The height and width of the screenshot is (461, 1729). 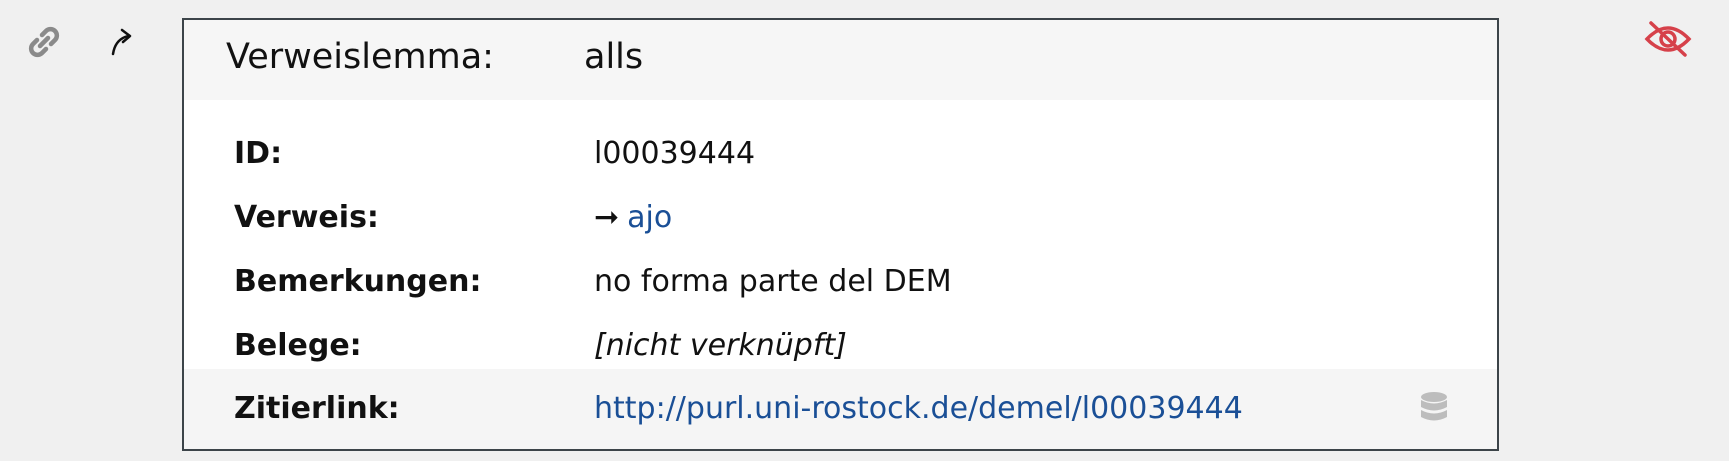 I want to click on row-label: ID:, so click(x=258, y=153).